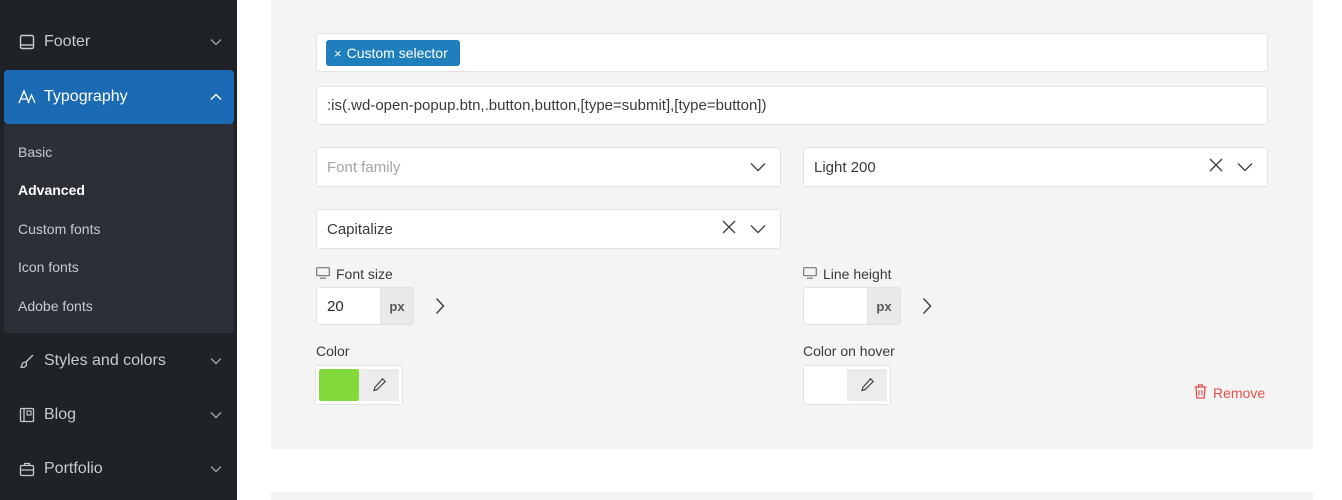 This screenshot has height=500, width=1342. I want to click on submenu-item-custom-fonts: Custom fonts, so click(59, 229).